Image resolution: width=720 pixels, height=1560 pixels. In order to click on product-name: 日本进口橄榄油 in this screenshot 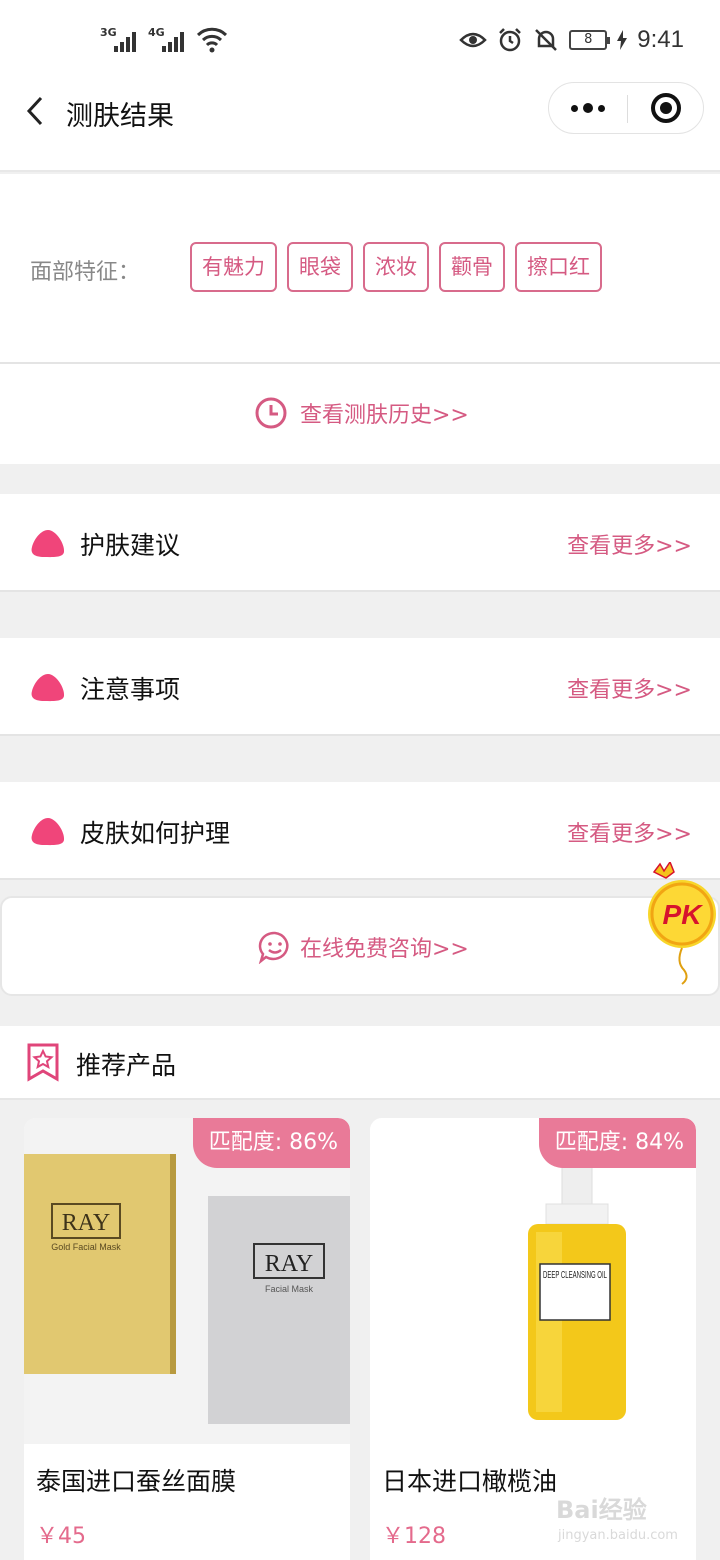, I will do `click(470, 1481)`.